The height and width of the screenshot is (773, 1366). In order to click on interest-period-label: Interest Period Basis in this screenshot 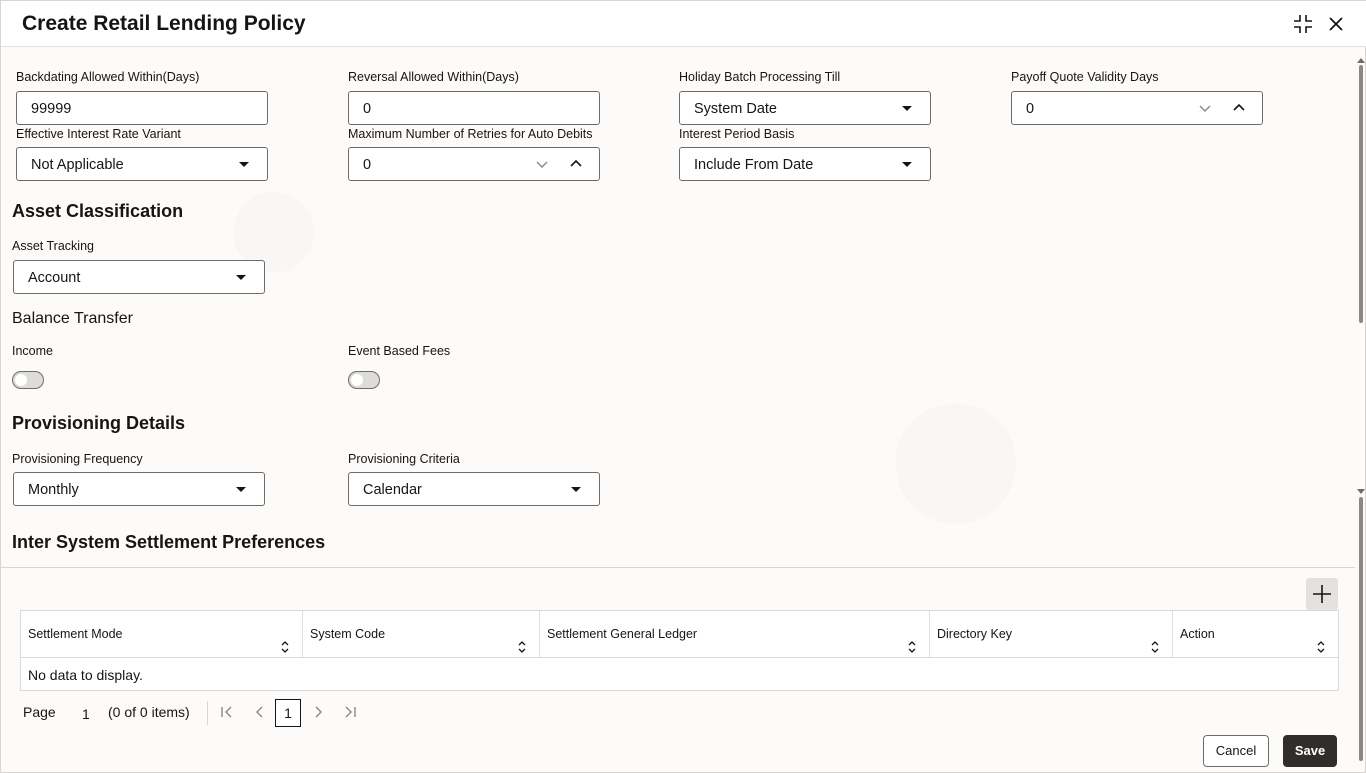, I will do `click(737, 134)`.